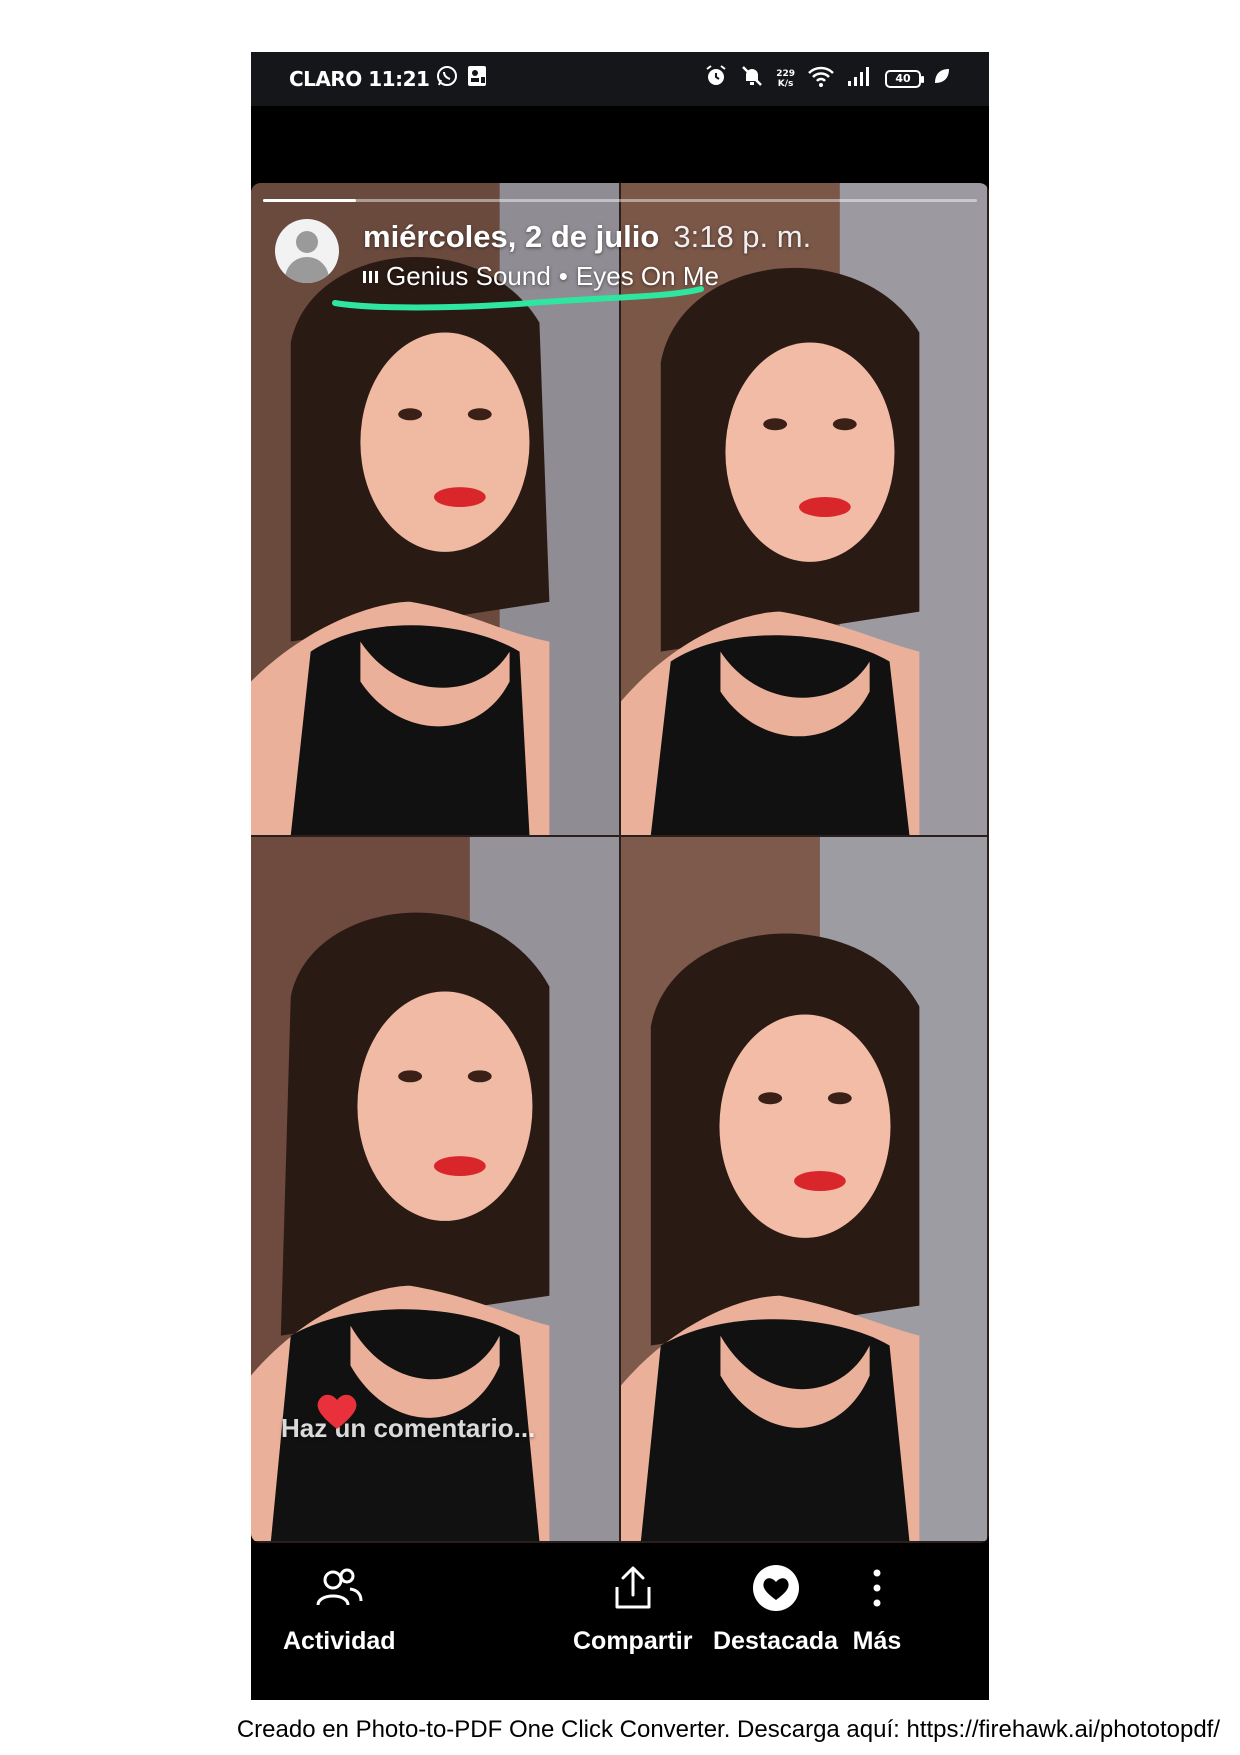 The height and width of the screenshot is (1755, 1240). What do you see at coordinates (785, 83) in the screenshot?
I see `net-speed-unit: K/s` at bounding box center [785, 83].